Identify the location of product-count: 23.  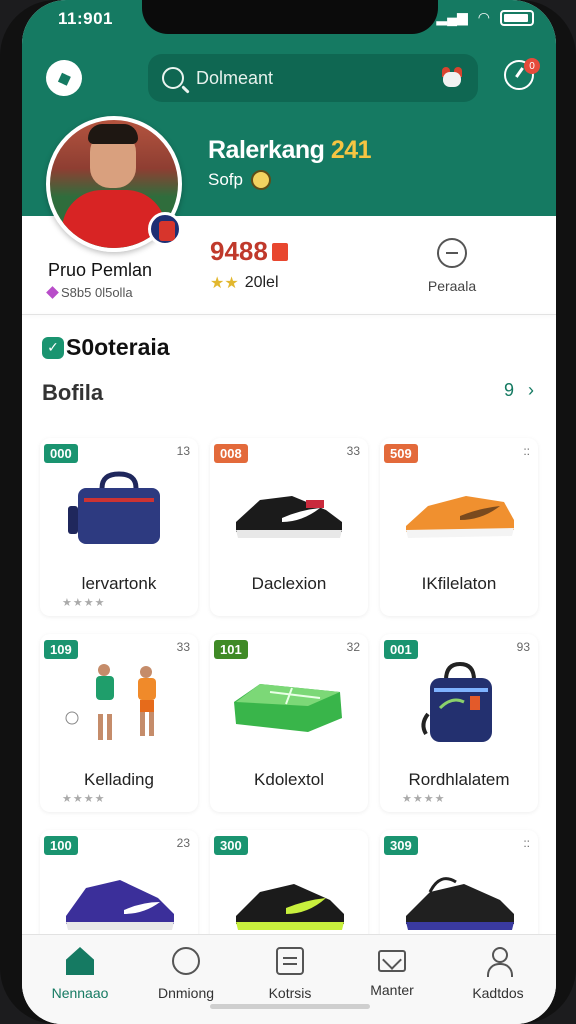
(183, 843).